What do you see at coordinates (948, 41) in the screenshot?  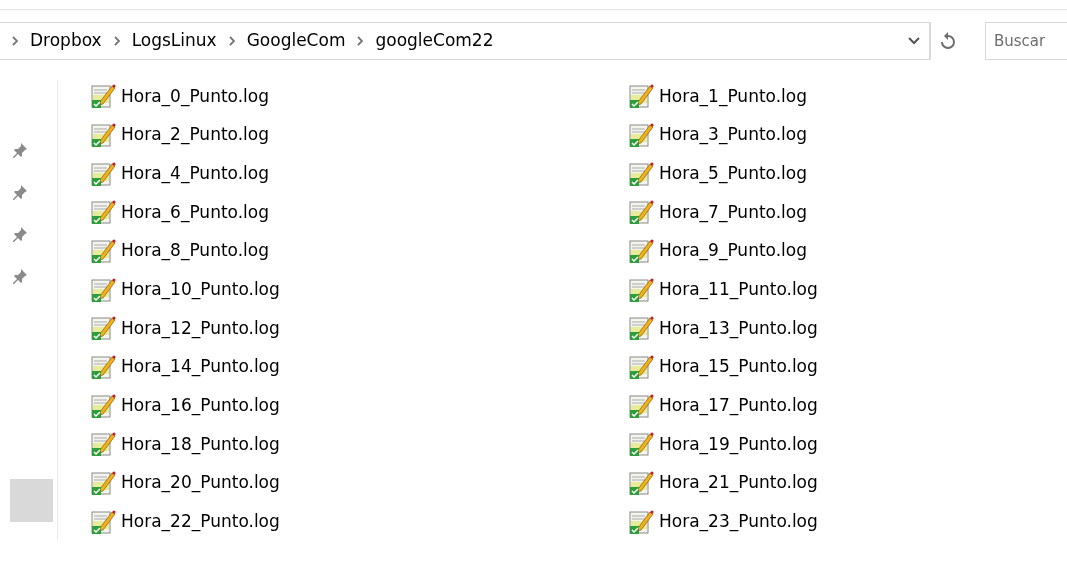 I see `refresh-icon` at bounding box center [948, 41].